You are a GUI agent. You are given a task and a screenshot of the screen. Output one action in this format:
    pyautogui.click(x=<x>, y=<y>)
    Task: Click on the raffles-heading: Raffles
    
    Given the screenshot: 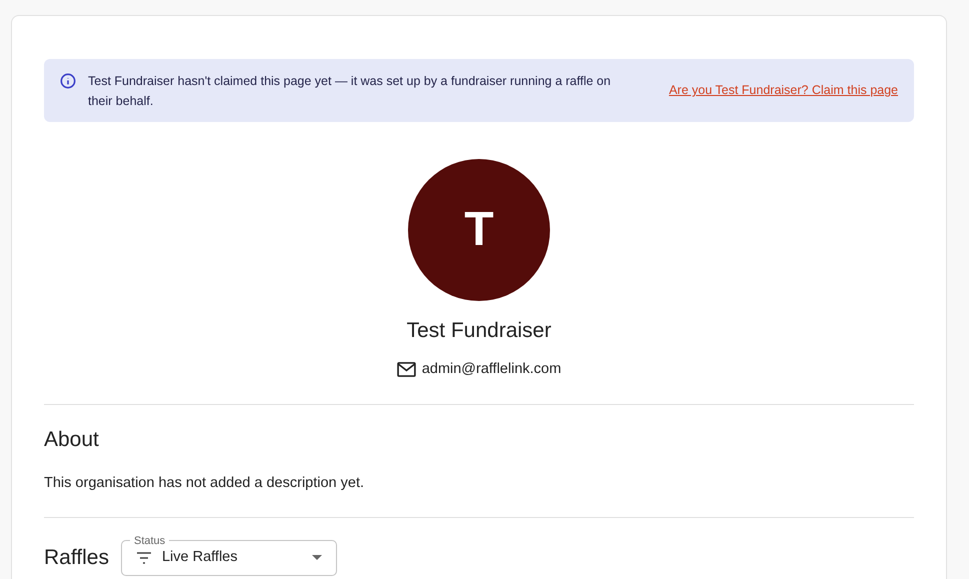 What is the action you would take?
    pyautogui.click(x=76, y=557)
    